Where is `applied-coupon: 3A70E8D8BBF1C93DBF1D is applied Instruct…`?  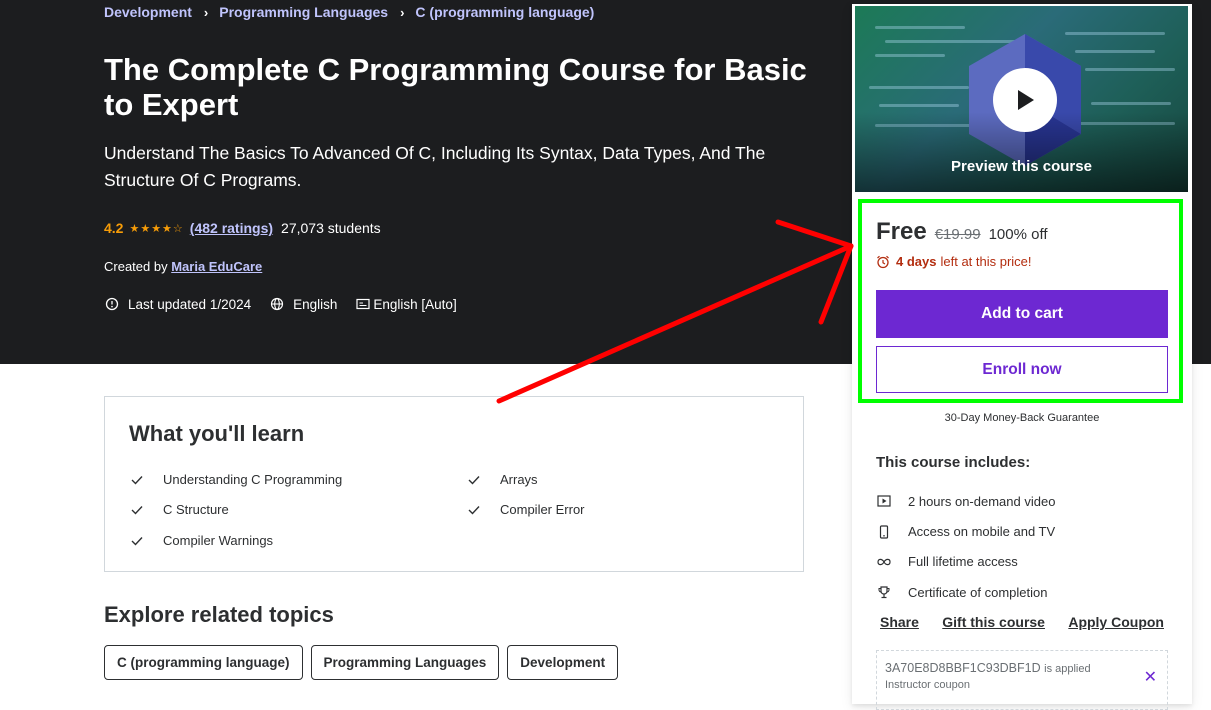 applied-coupon: 3A70E8D8BBF1C93DBF1D is applied Instruct… is located at coordinates (1022, 680).